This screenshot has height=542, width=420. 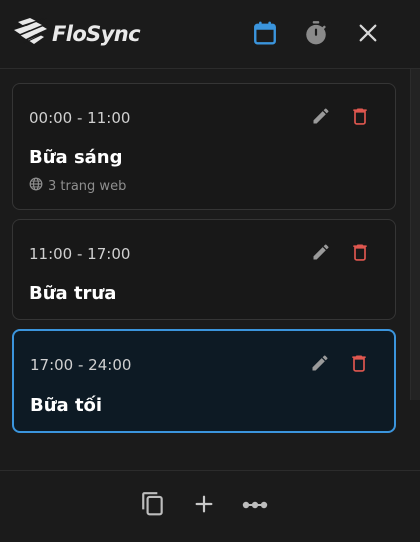 I want to click on add-icon, so click(x=204, y=506).